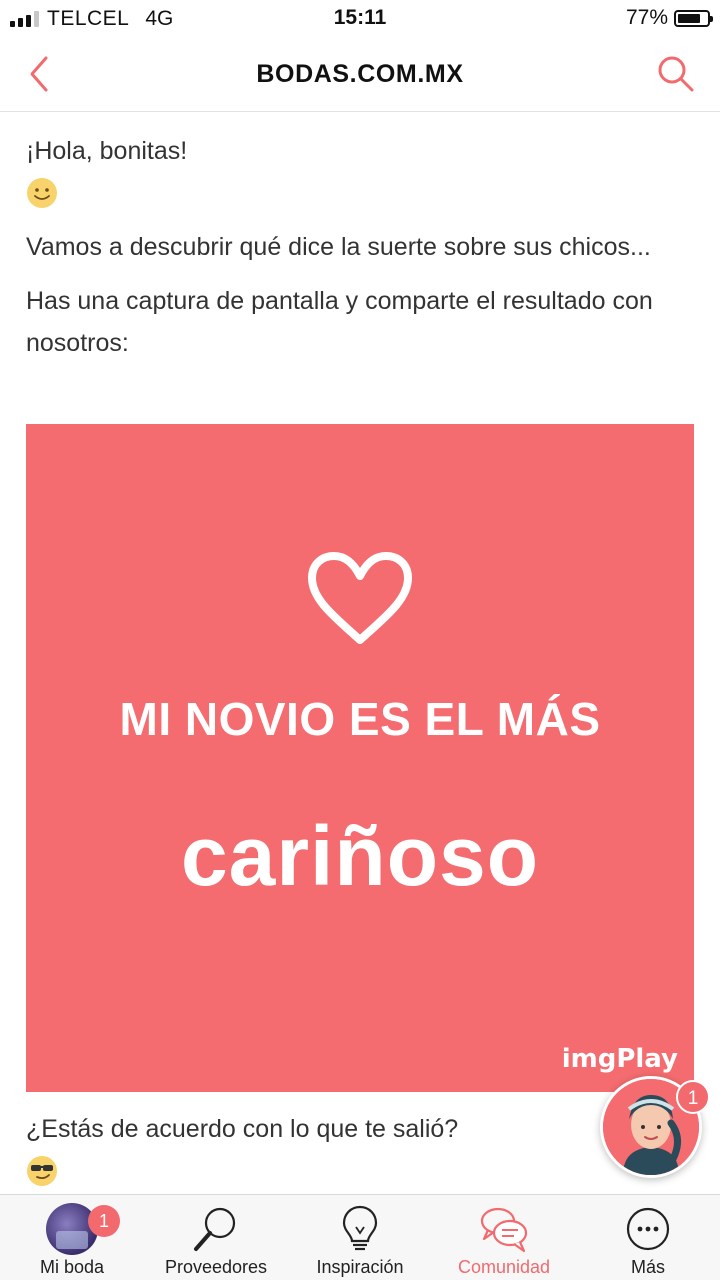  Describe the element at coordinates (306, 1171) in the screenshot. I see `question-emoji-line` at that location.